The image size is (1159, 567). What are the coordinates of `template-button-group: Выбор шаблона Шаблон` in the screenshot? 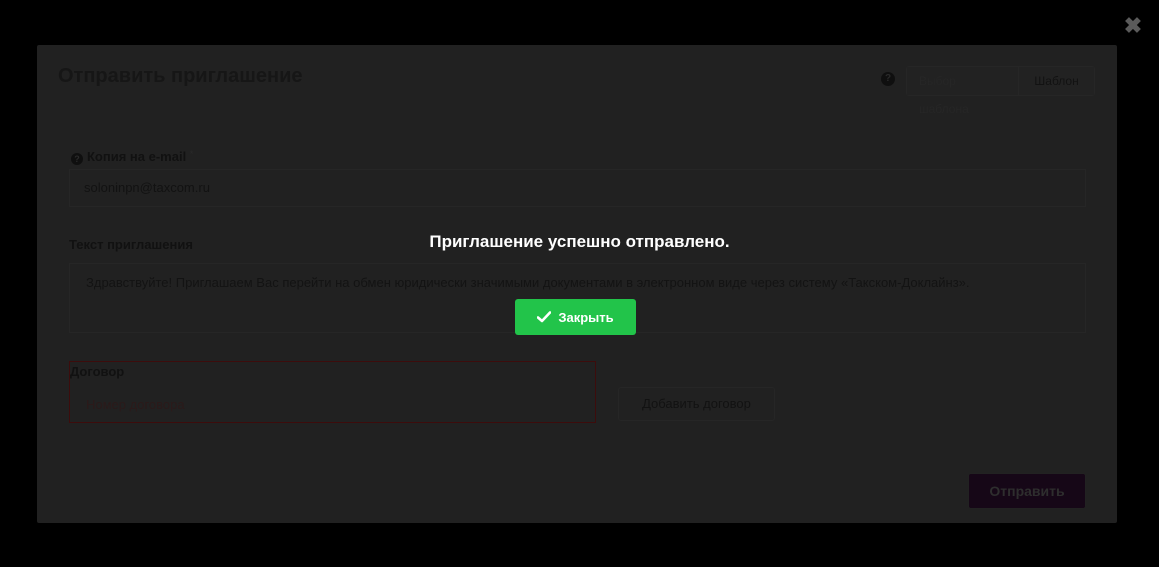 It's located at (1000, 91).